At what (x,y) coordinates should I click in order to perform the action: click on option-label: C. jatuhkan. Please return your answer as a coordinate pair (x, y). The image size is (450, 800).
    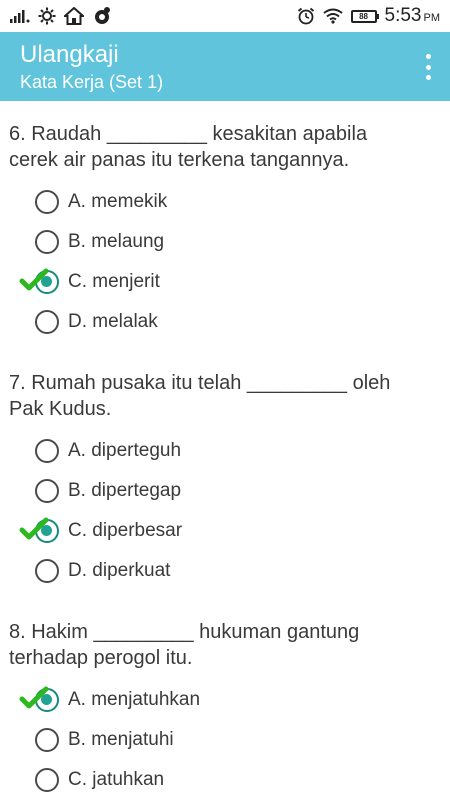
    Looking at the image, I should click on (116, 779).